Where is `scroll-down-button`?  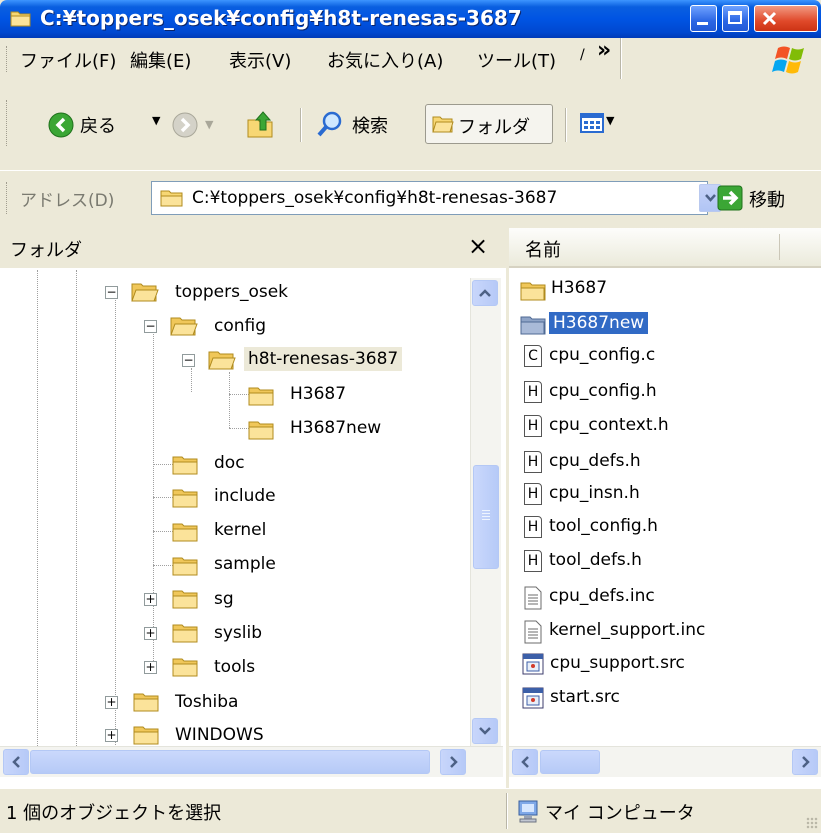 scroll-down-button is located at coordinates (485, 731).